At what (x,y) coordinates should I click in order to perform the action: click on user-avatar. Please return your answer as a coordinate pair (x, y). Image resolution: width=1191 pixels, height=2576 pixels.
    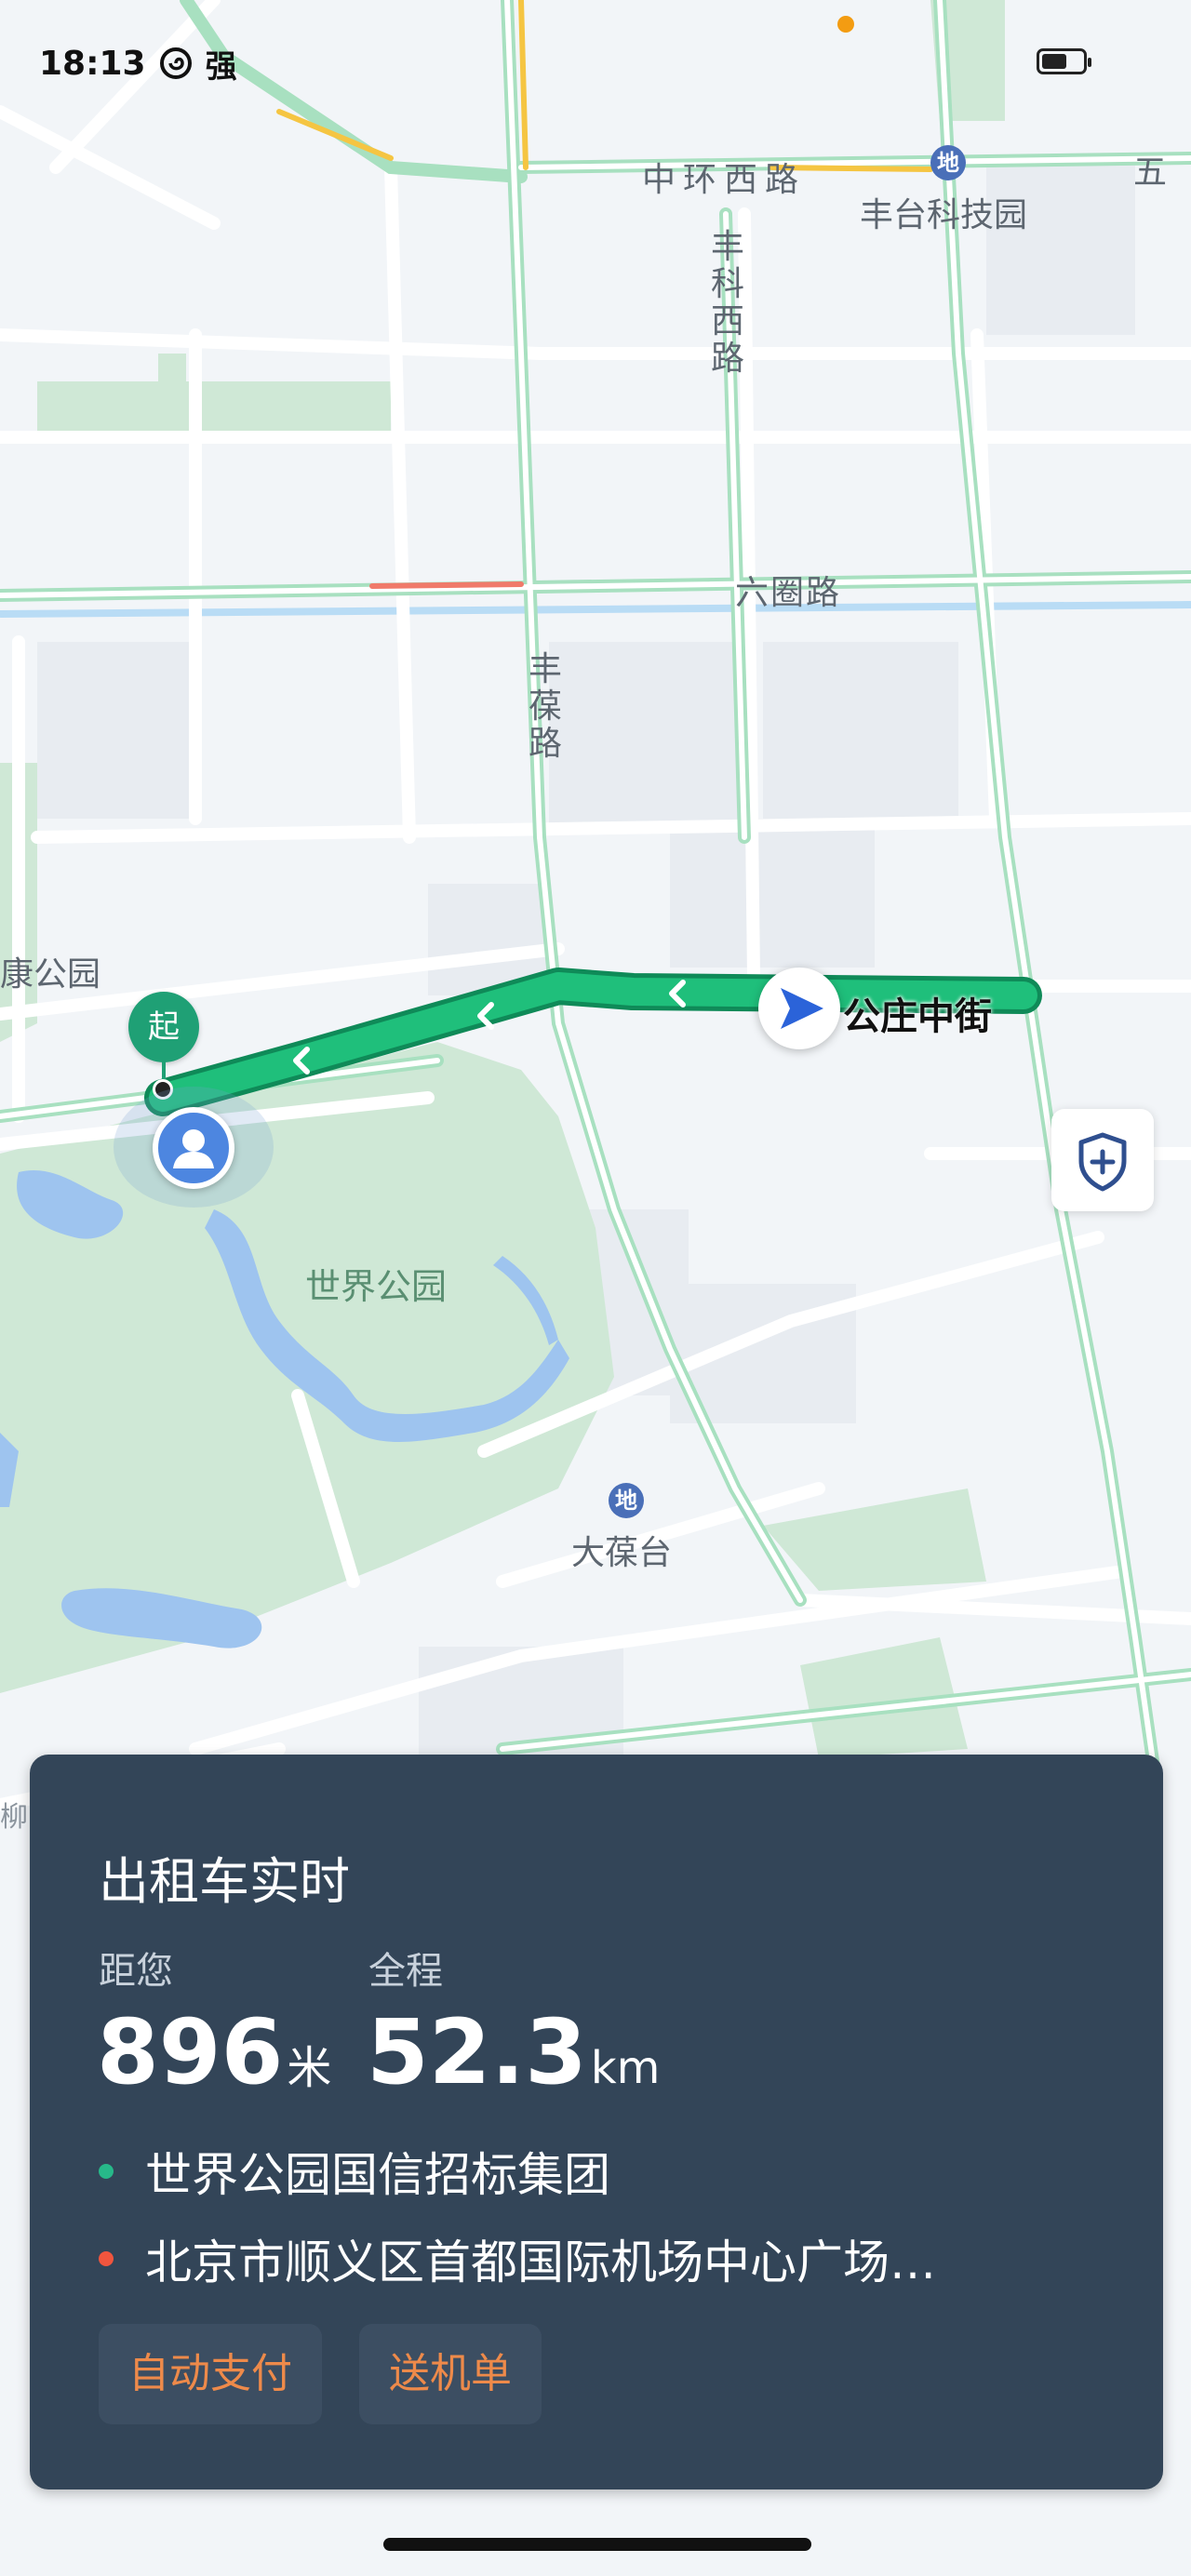
    Looking at the image, I should click on (193, 1148).